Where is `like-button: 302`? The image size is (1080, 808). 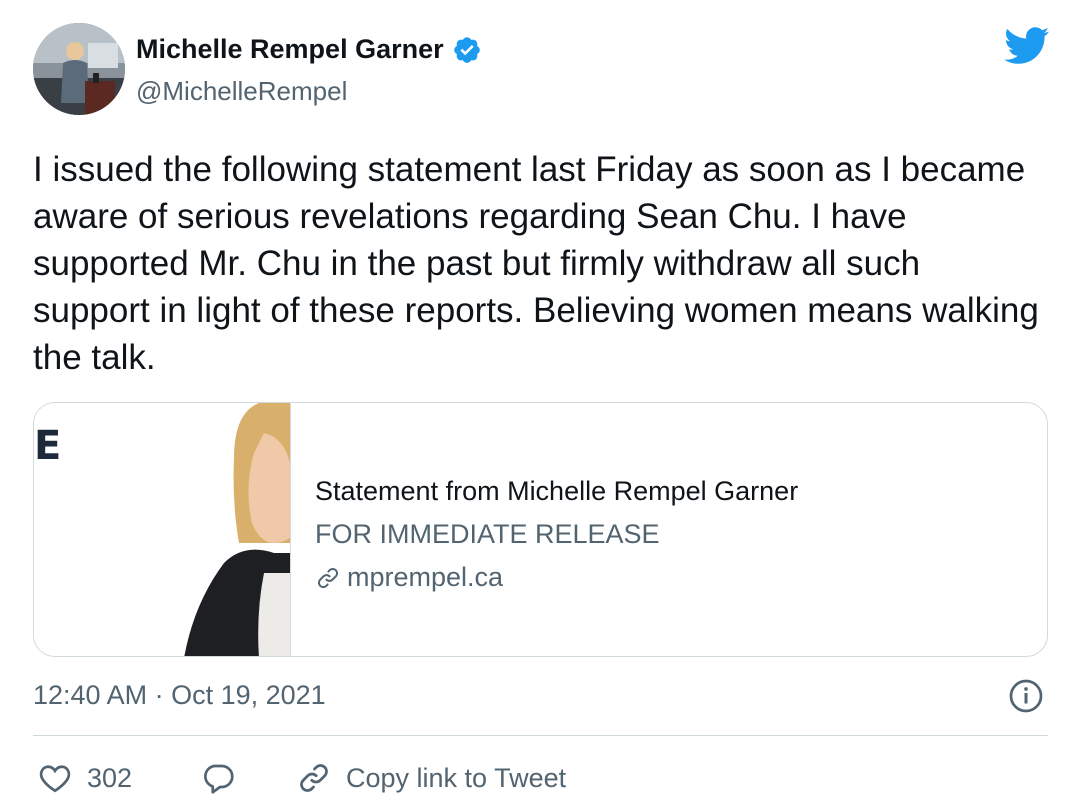 like-button: 302 is located at coordinates (84, 778).